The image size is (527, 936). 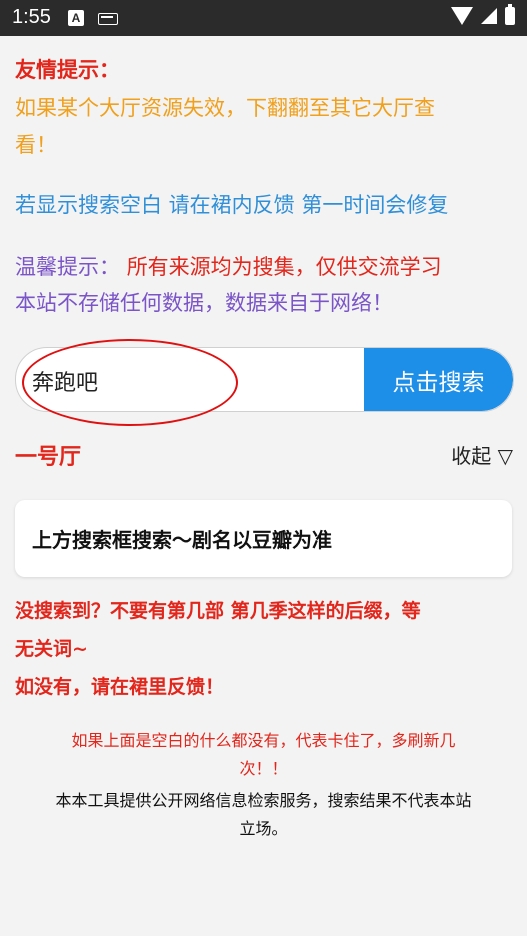 I want to click on refresh-note: 如果上面是空白的什么都没有，代表卡住了，多刷新几 次！！, so click(x=263, y=755).